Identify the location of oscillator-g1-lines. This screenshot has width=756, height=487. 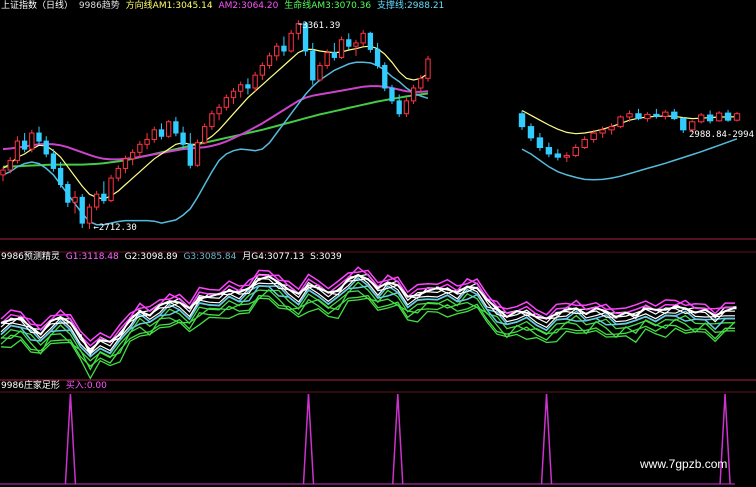
(367, 306).